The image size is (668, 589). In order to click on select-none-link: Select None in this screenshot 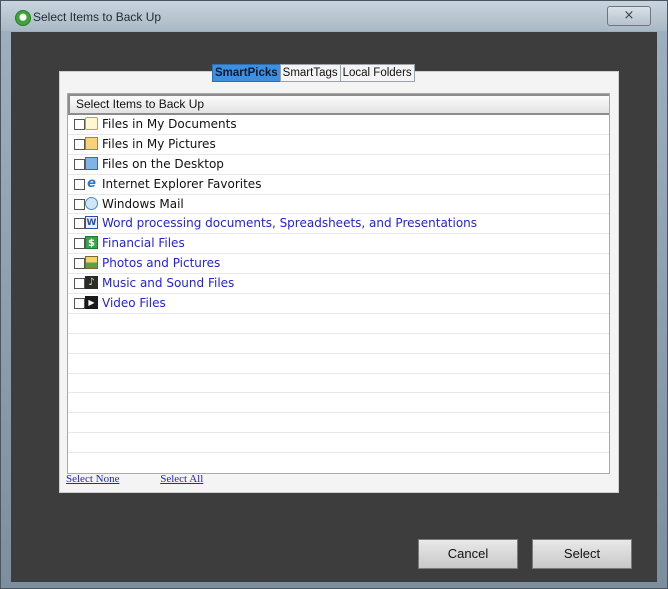, I will do `click(92, 479)`.